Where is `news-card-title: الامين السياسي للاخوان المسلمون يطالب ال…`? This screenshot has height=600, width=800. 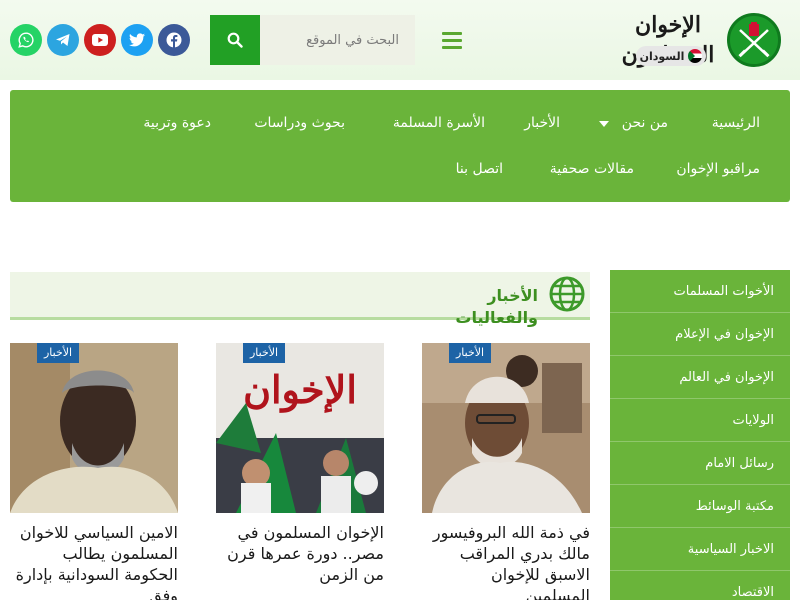 news-card-title: الامين السياسي للاخوان المسلمون يطالب ال… is located at coordinates (94, 561).